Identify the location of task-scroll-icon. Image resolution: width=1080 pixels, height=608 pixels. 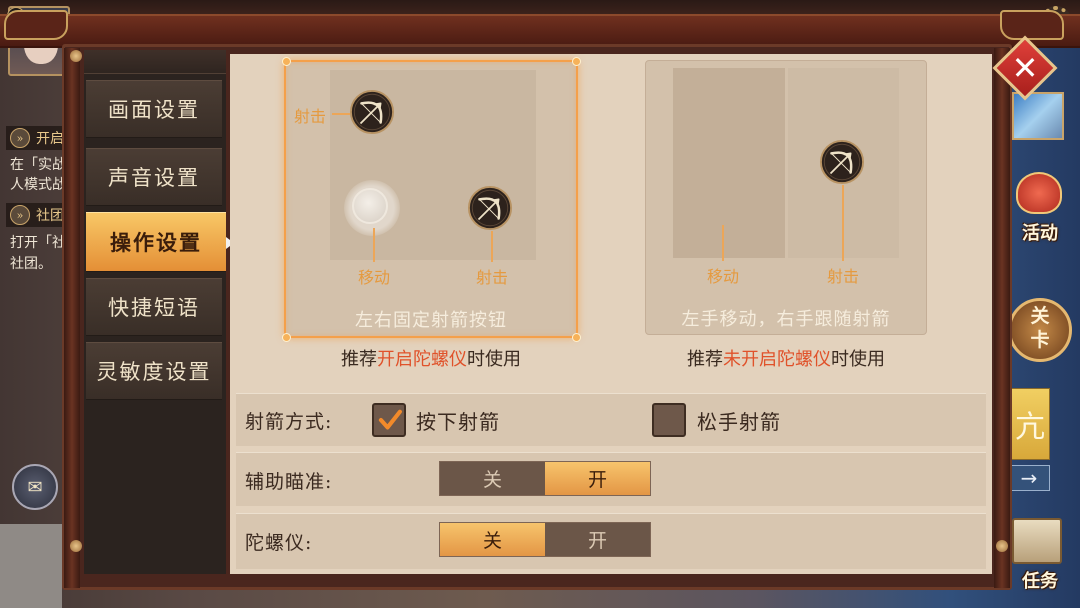
(1037, 541).